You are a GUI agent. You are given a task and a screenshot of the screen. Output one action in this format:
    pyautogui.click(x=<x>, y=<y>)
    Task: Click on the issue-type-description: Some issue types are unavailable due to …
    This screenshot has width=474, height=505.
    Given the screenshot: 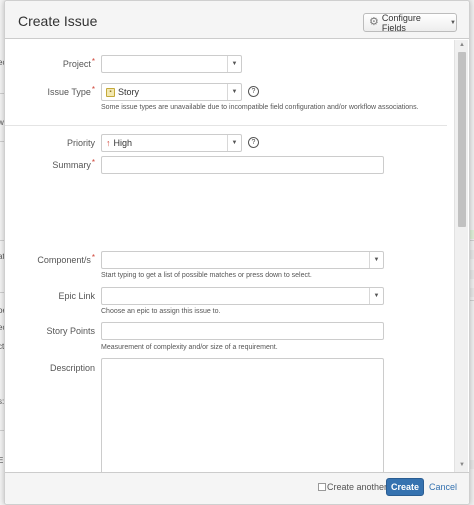 What is the action you would take?
    pyautogui.click(x=260, y=107)
    